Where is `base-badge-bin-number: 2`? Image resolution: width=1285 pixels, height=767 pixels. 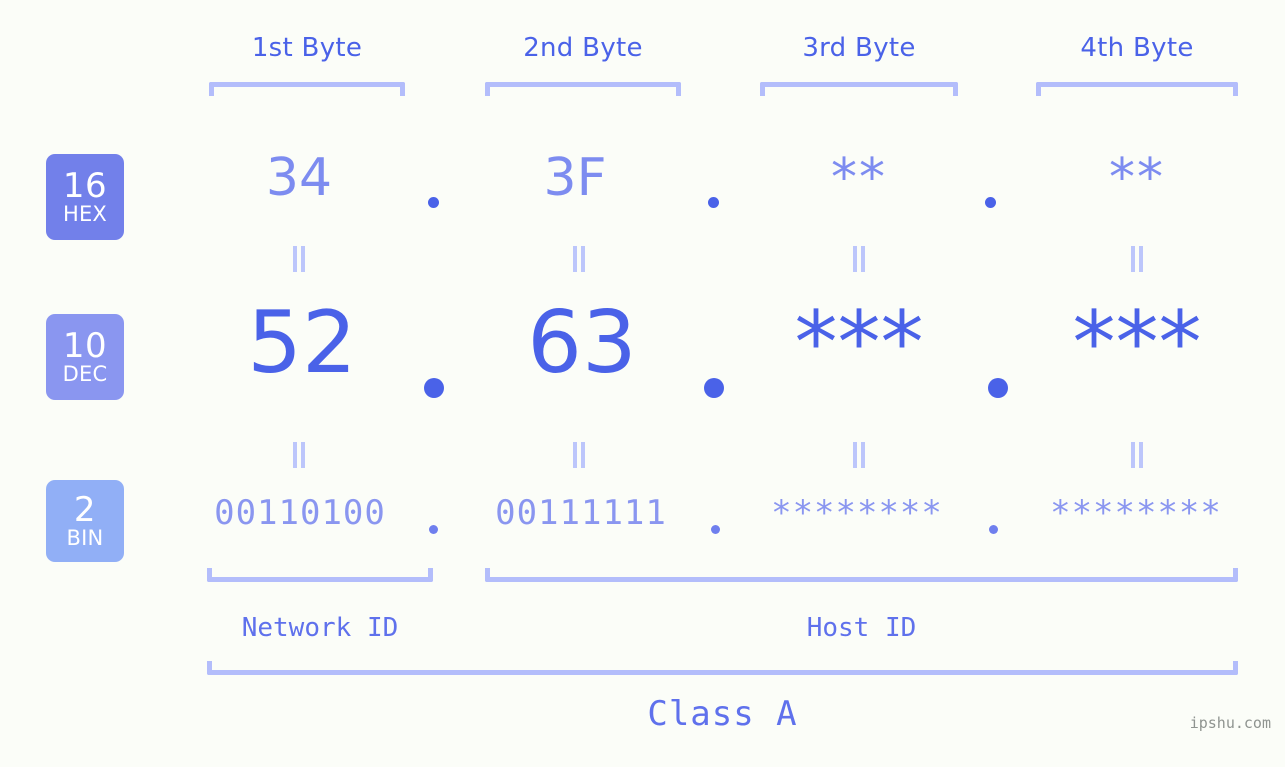 base-badge-bin-number: 2 is located at coordinates (85, 510).